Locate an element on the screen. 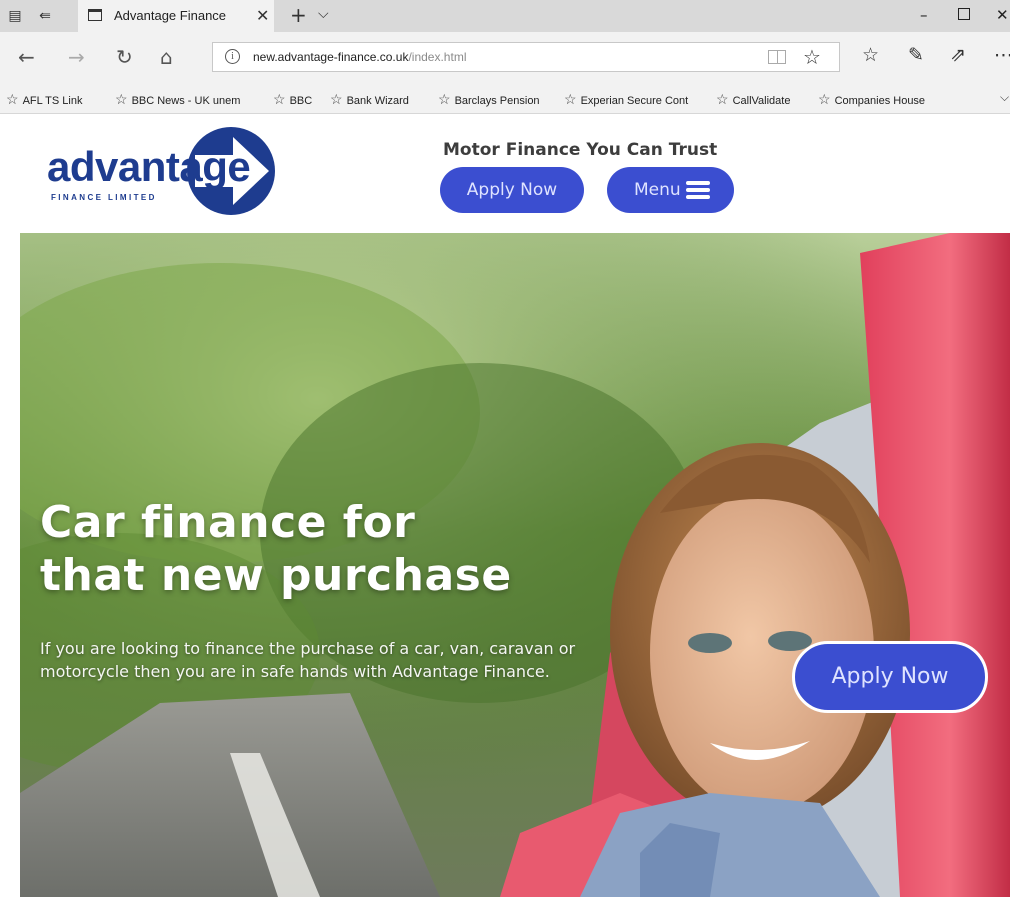  new-tab-icon: + is located at coordinates (298, 15).